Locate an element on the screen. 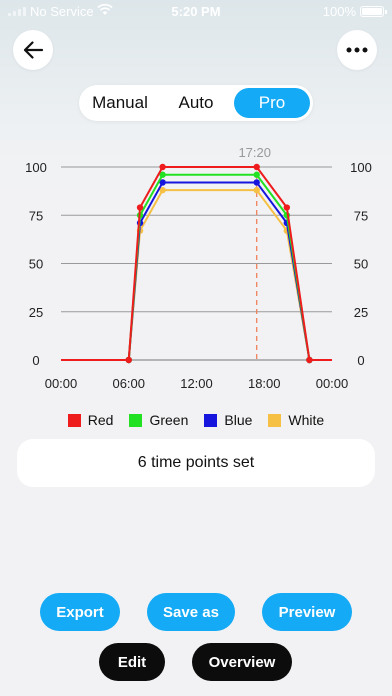 Image resolution: width=392 pixels, height=696 pixels. time-points-summary-label: 6 time points set is located at coordinates (196, 462).